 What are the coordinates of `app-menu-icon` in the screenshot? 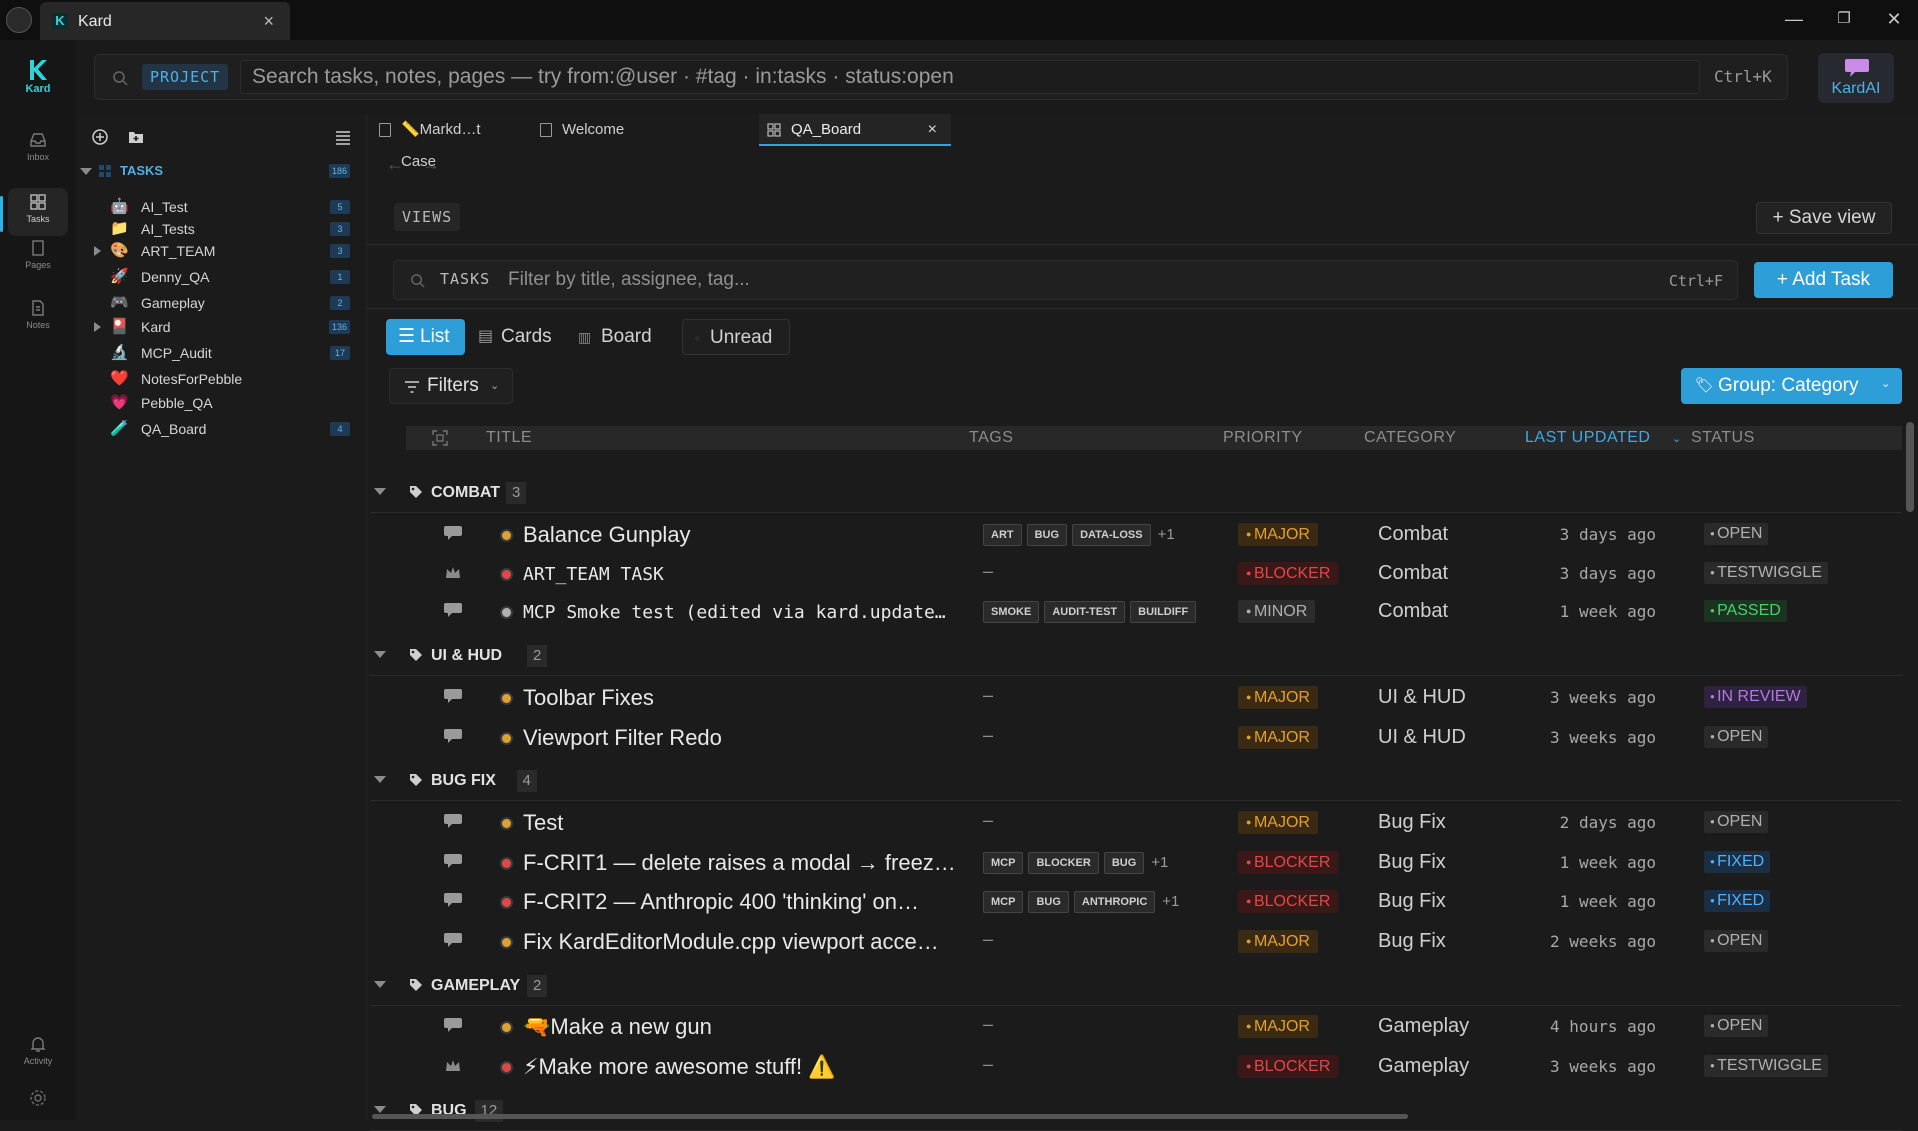 It's located at (19, 20).